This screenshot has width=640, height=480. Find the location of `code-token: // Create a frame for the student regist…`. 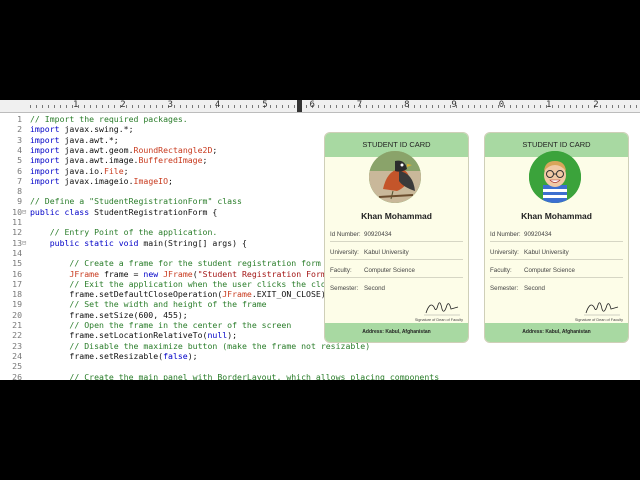

code-token: // Create a frame for the student regist… is located at coordinates (185, 263).